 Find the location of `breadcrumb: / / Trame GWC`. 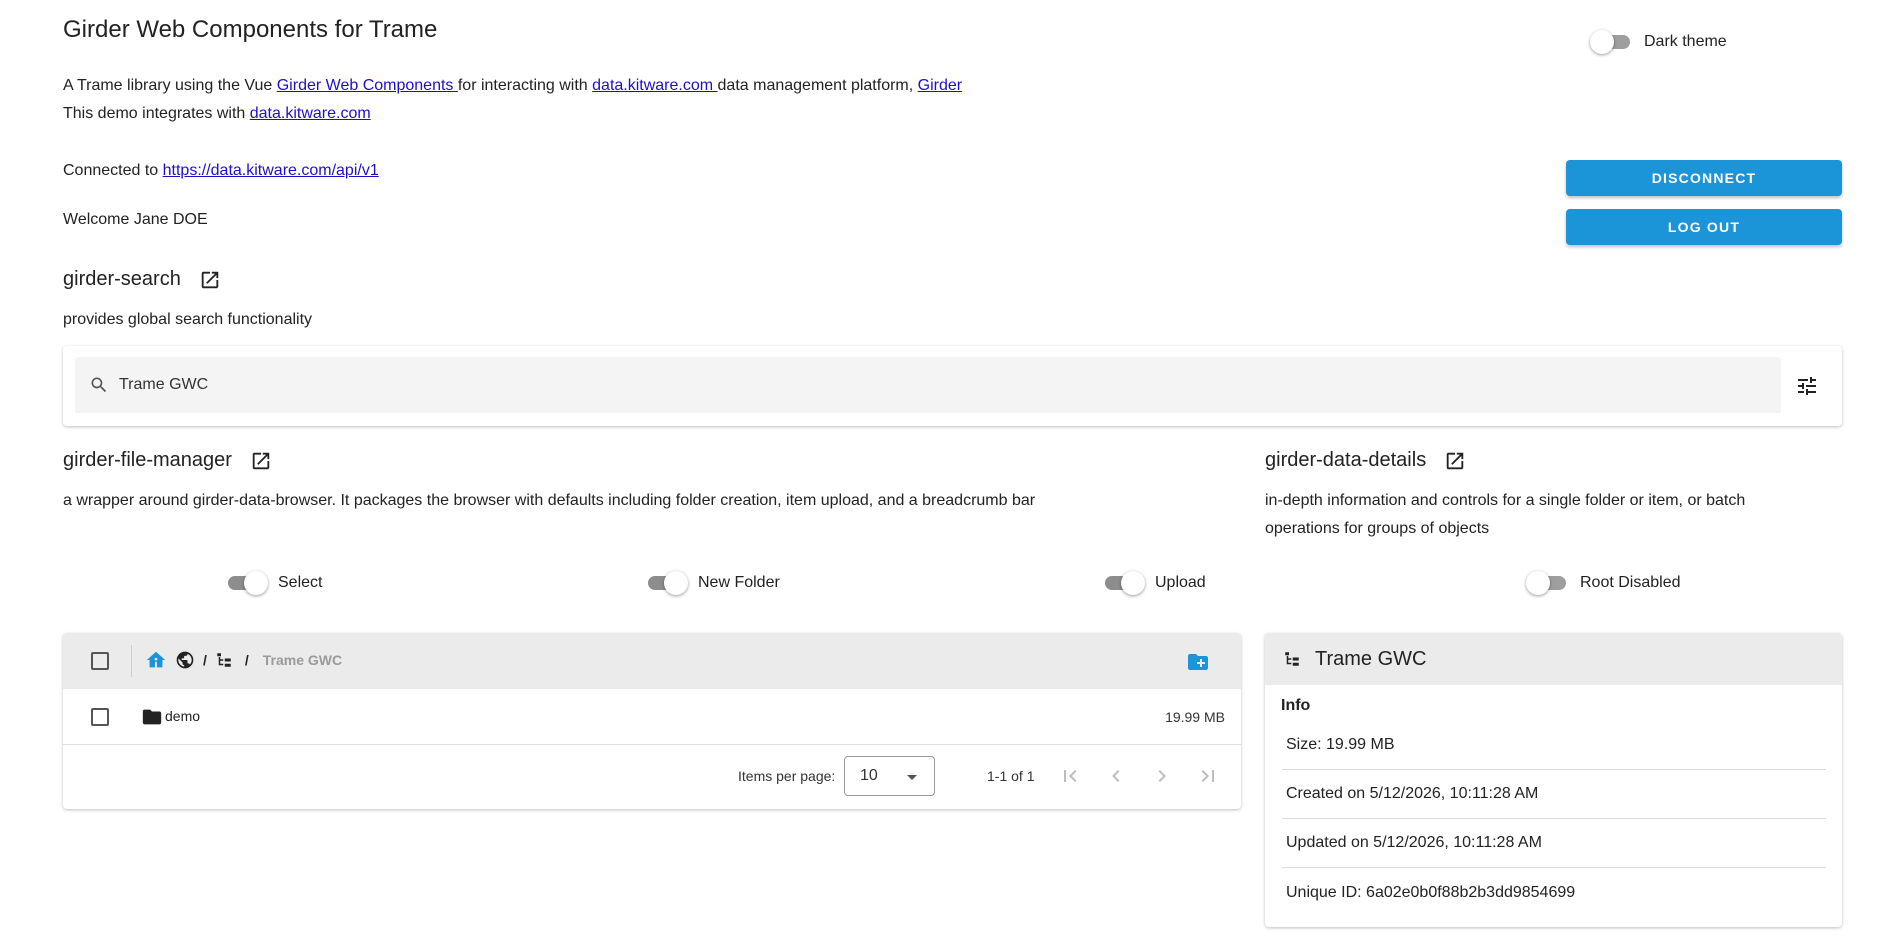

breadcrumb: / / Trame GWC is located at coordinates (243, 660).